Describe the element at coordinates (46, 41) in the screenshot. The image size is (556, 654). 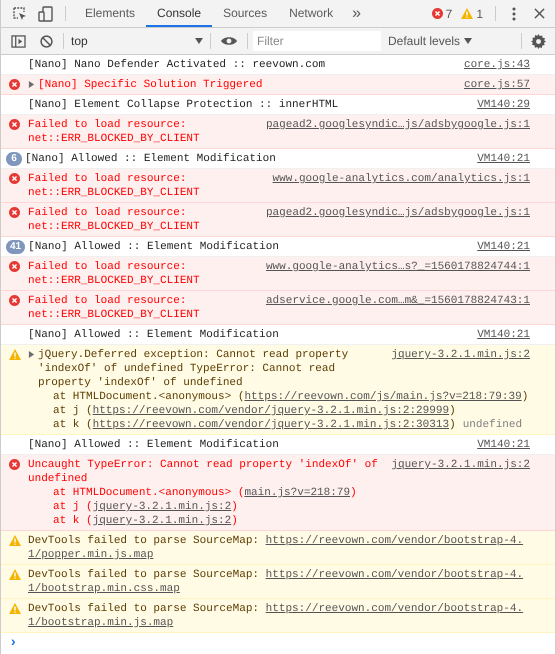
I see `clear-console-icon` at that location.